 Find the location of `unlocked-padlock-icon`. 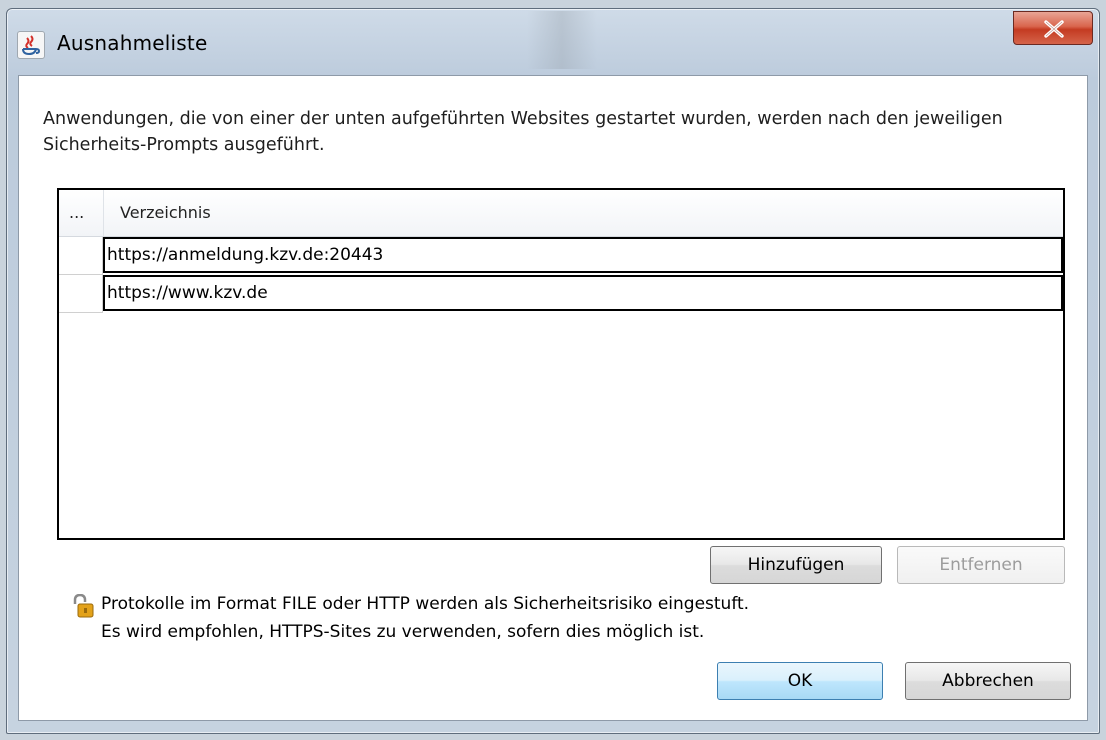

unlocked-padlock-icon is located at coordinates (83, 606).